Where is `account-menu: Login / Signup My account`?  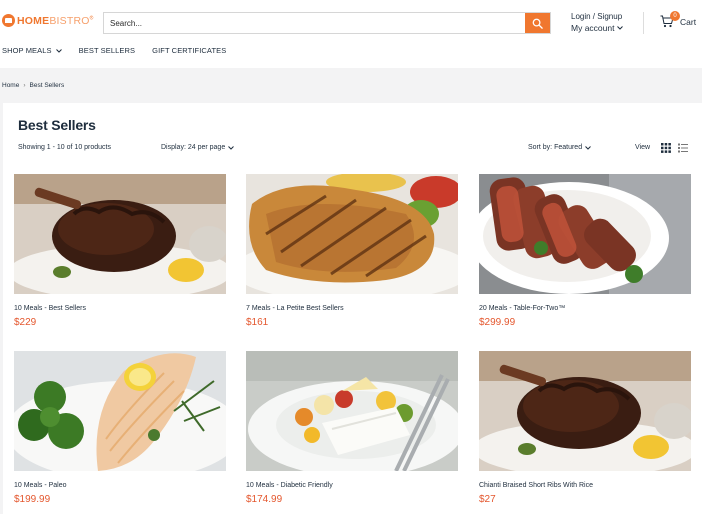 account-menu: Login / Signup My account is located at coordinates (597, 22).